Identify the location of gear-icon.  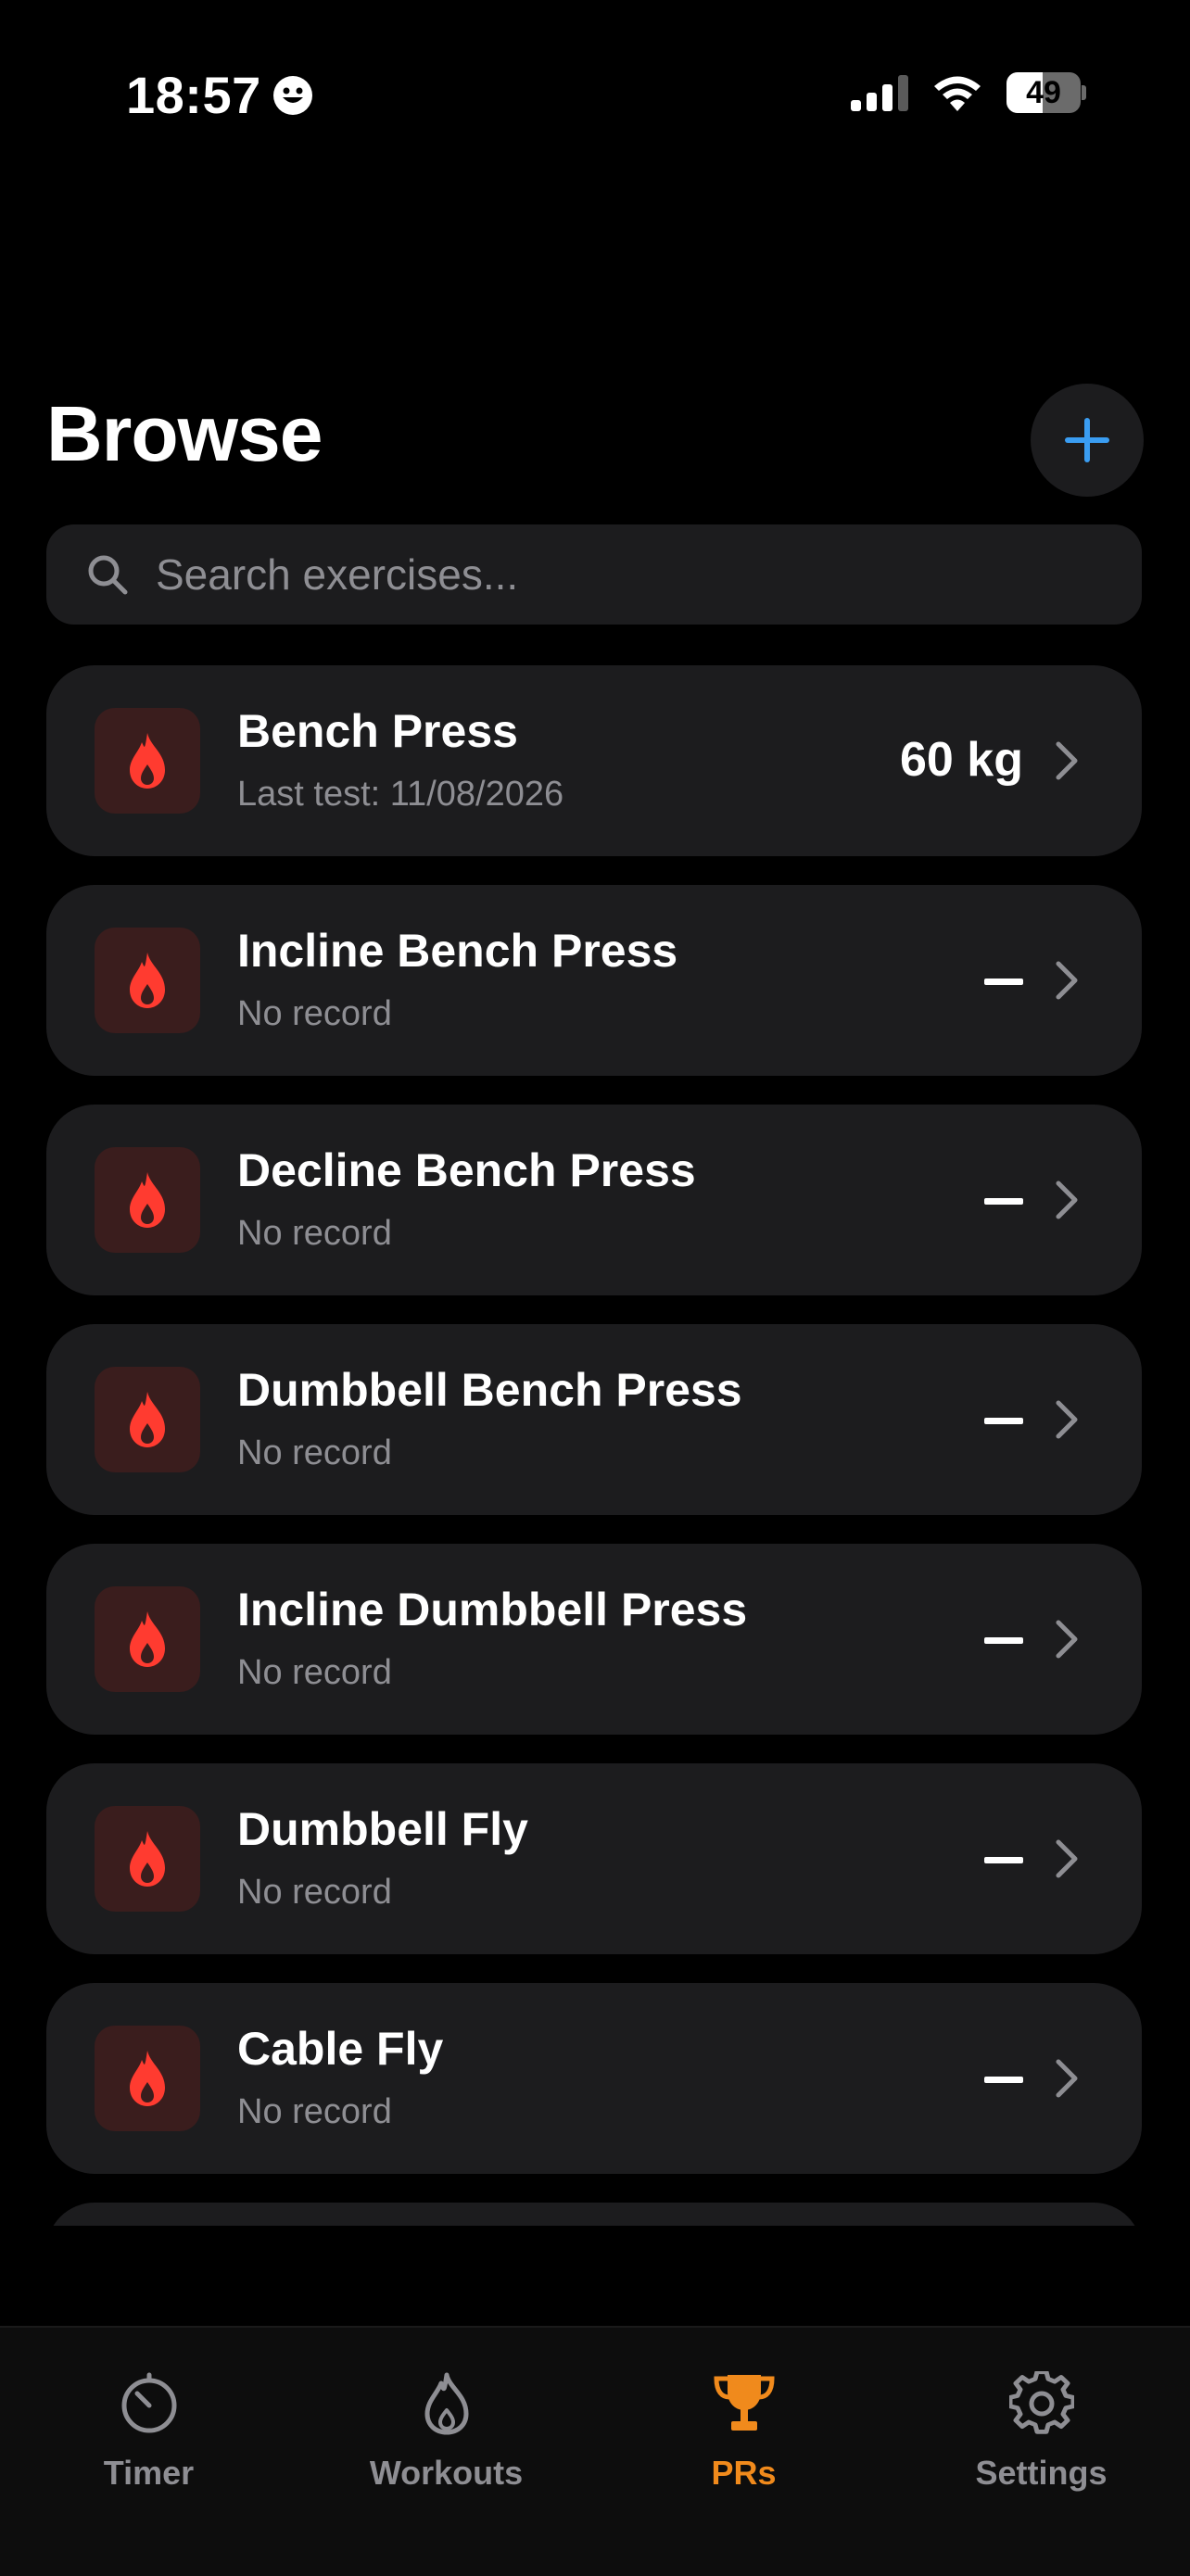
(1042, 2404).